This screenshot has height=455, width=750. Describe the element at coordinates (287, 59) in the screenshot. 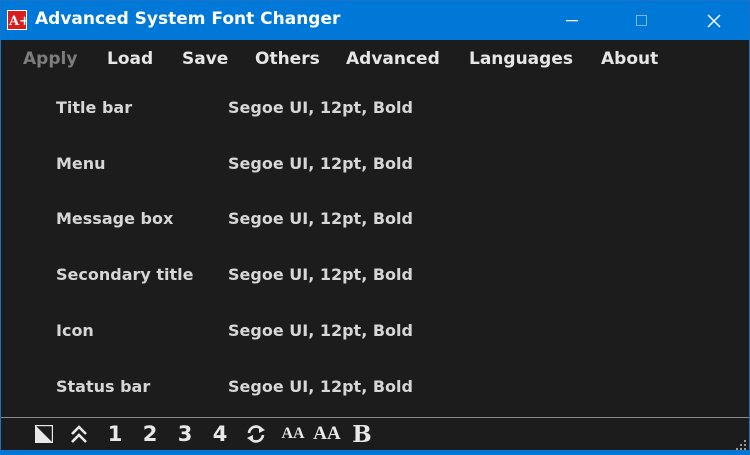

I see `menu-others: Others` at that location.